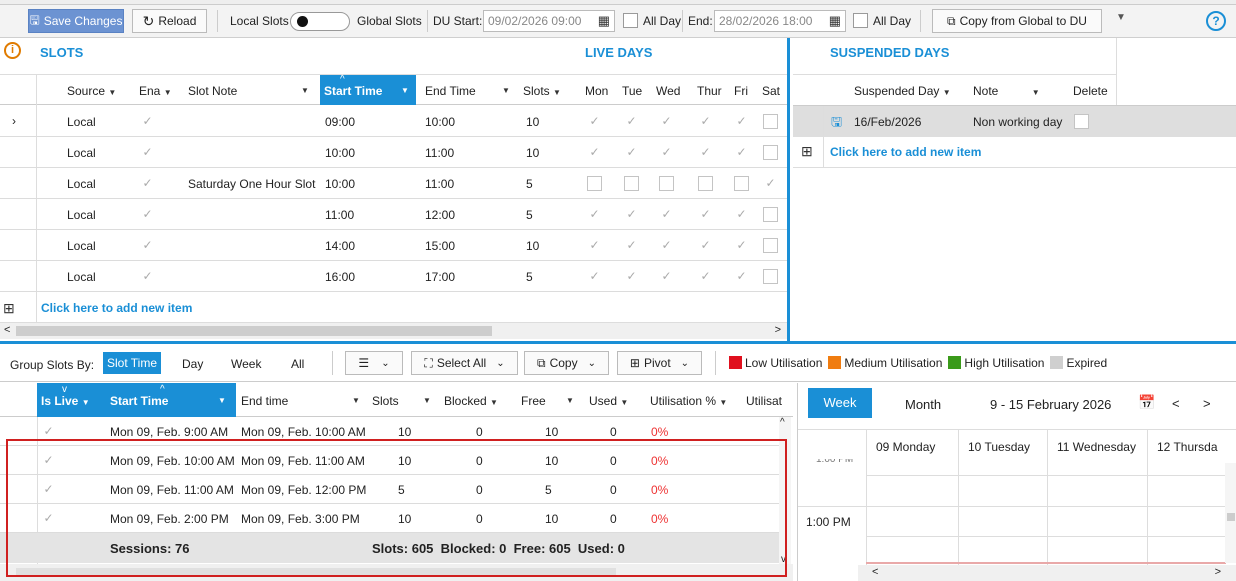 The image size is (1236, 581). I want to click on save-icon: 🖫, so click(836, 124).